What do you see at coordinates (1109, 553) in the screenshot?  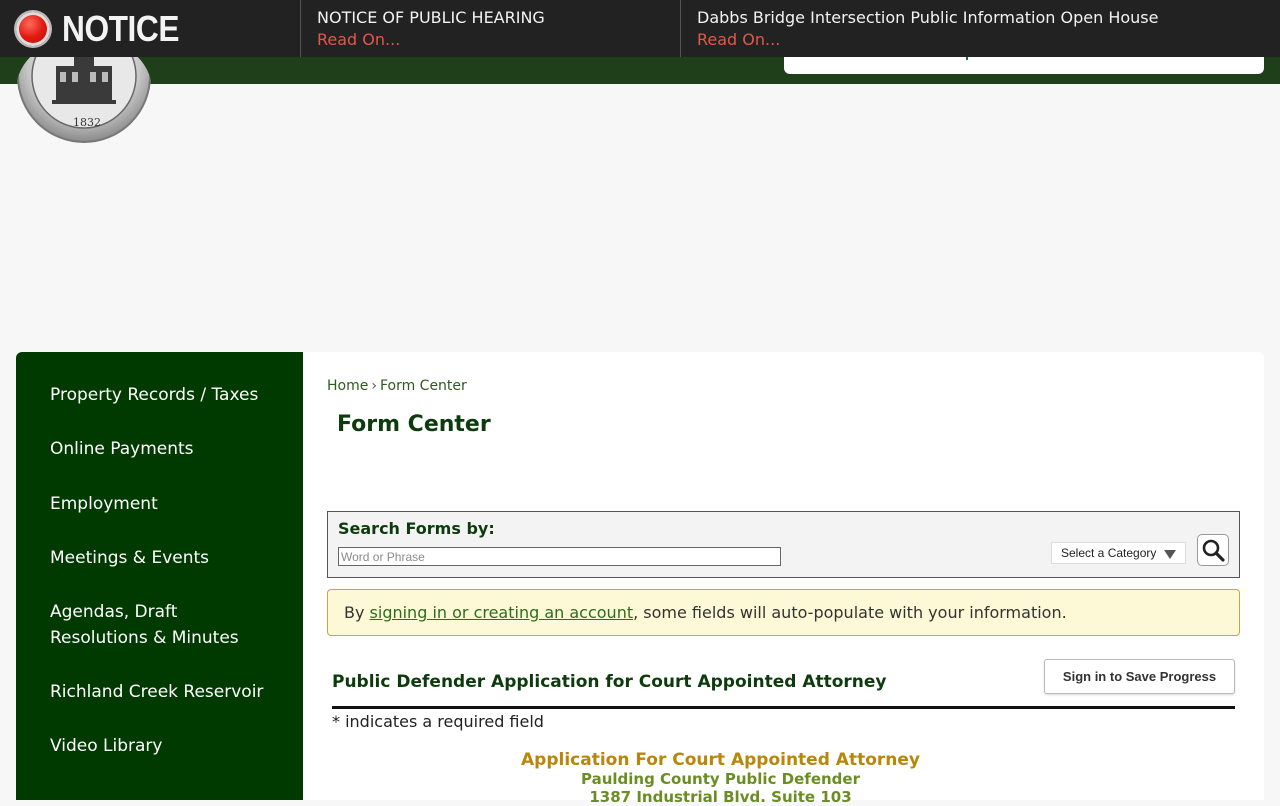 I see `category-select-label: Select a Category` at bounding box center [1109, 553].